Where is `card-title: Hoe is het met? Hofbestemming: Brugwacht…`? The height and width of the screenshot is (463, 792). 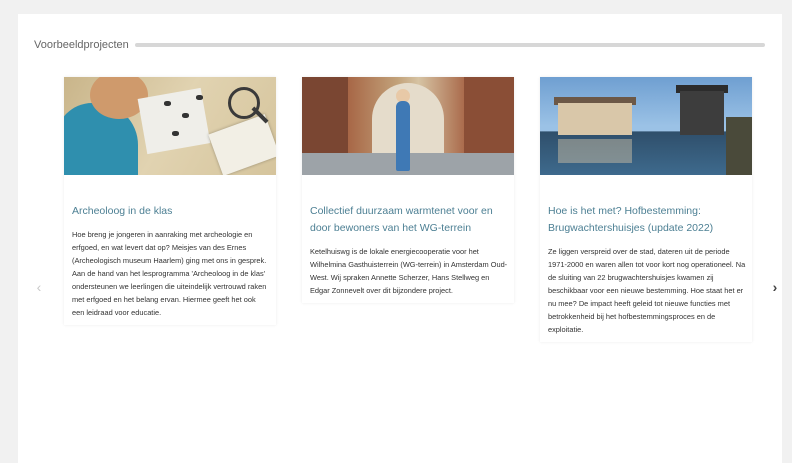 card-title: Hoe is het met? Hofbestemming: Brugwacht… is located at coordinates (647, 220).